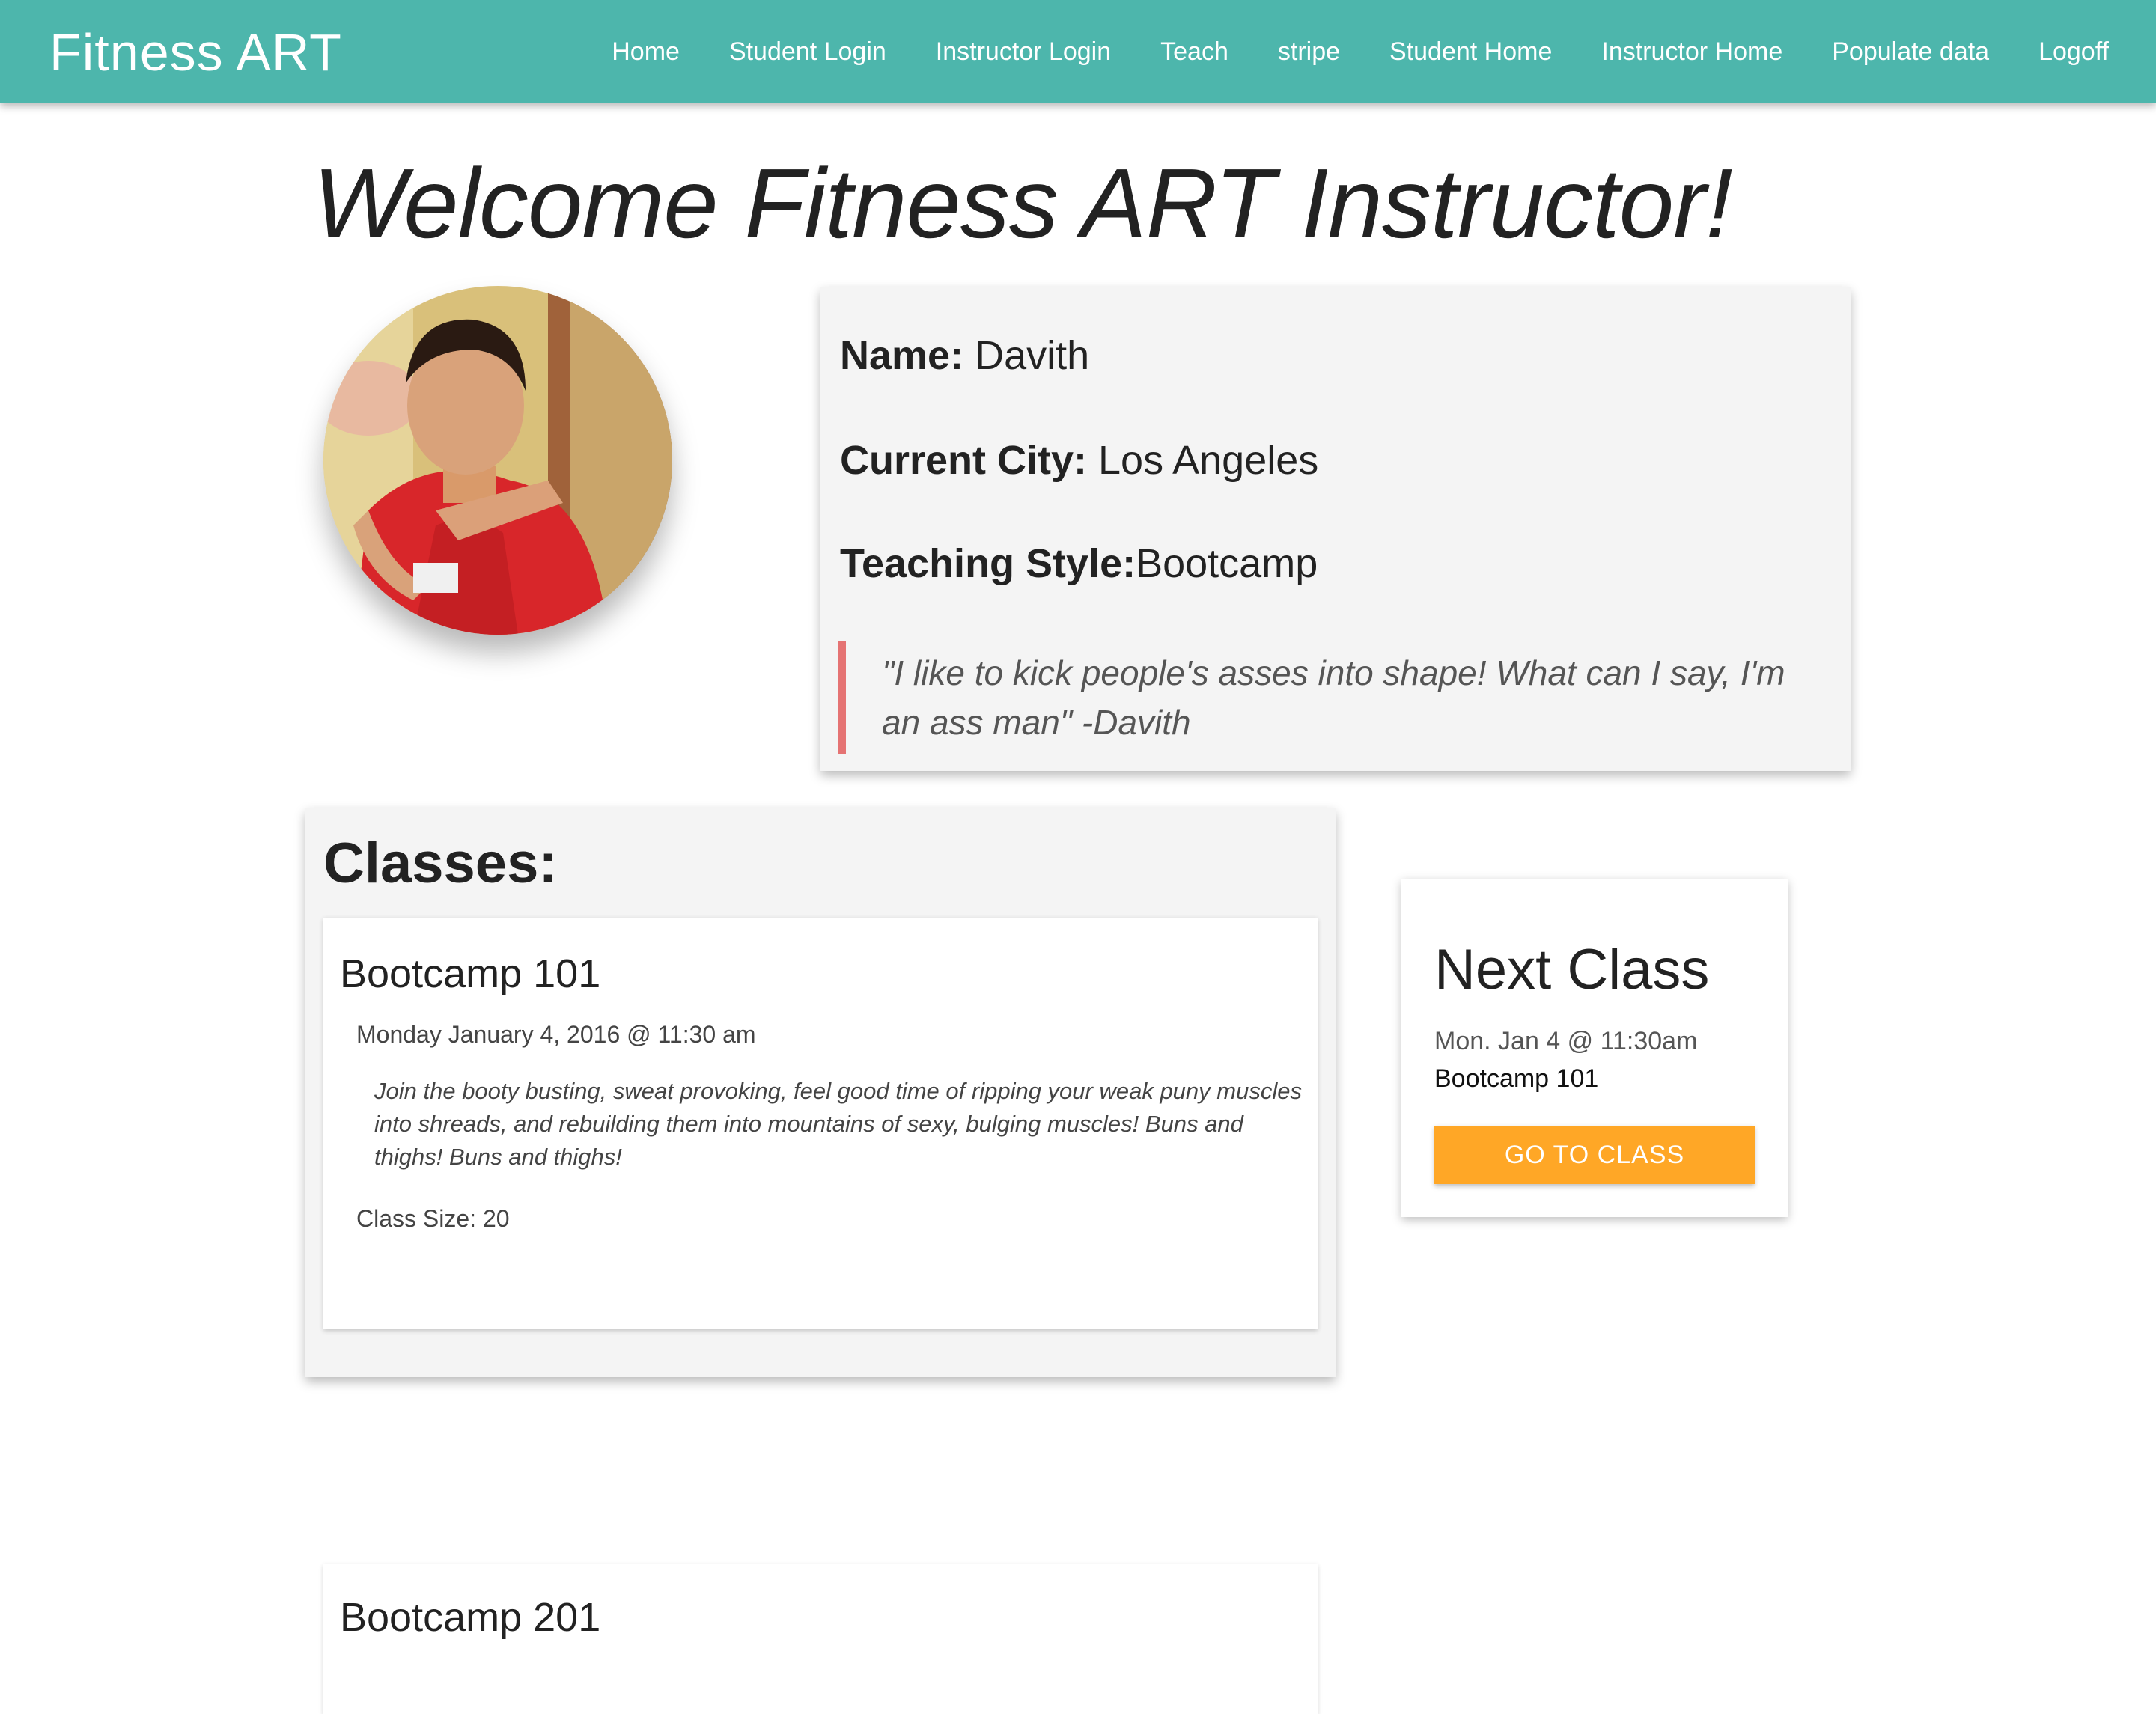 This screenshot has height=1714, width=2156. Describe the element at coordinates (1203, 460) in the screenshot. I see `city-value: Los Angeles` at that location.